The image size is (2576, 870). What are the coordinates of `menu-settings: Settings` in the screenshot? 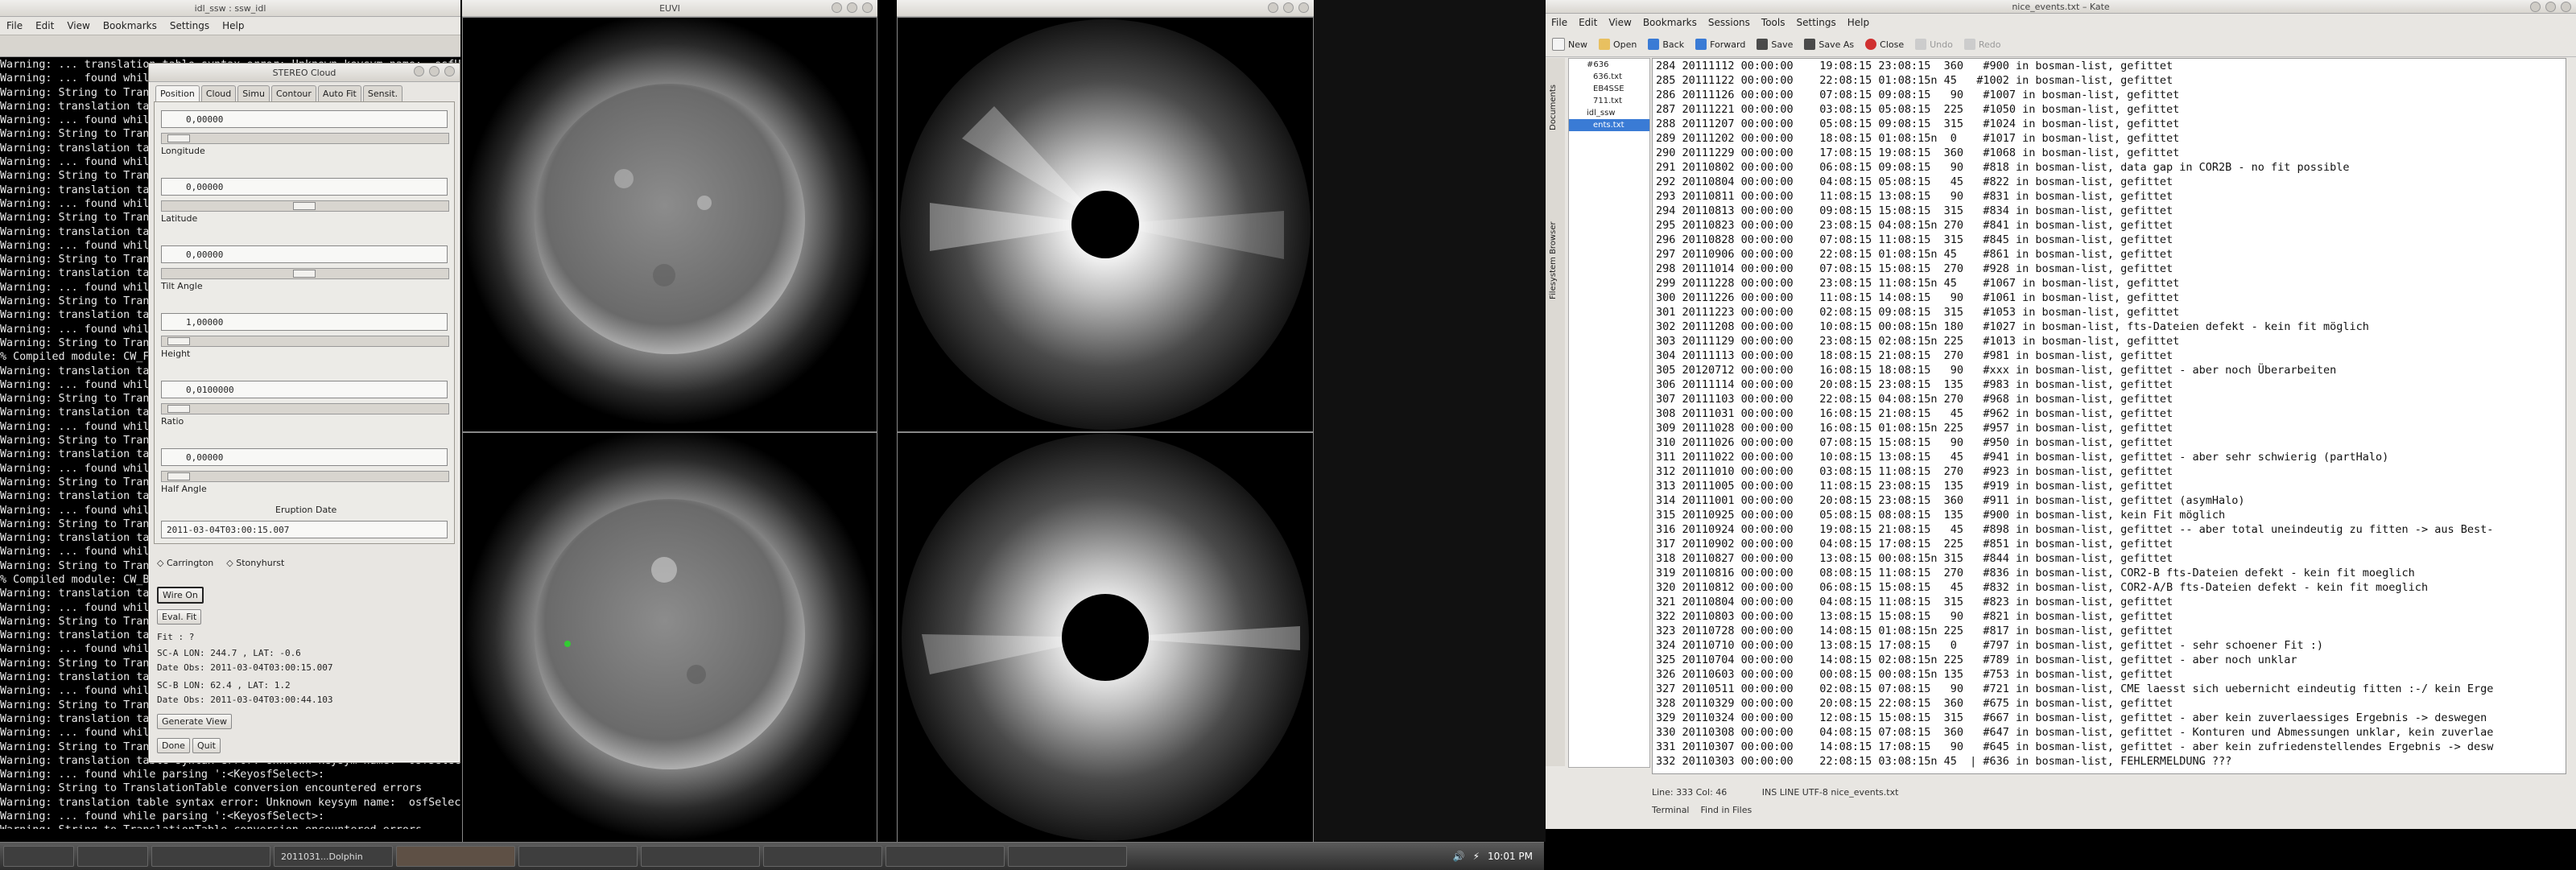 It's located at (189, 25).